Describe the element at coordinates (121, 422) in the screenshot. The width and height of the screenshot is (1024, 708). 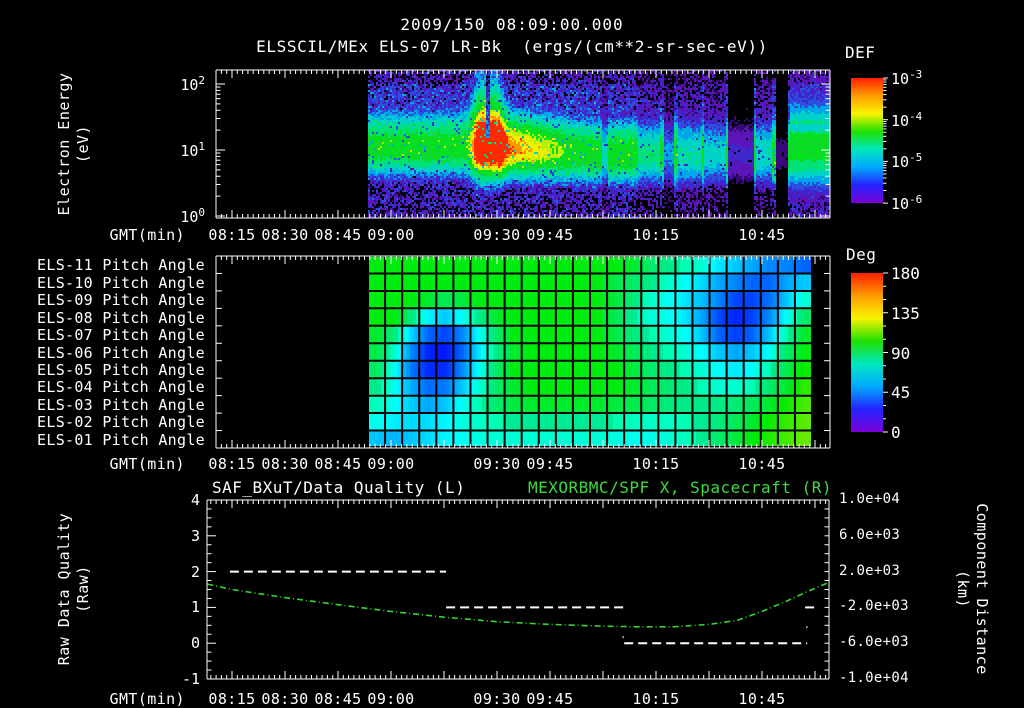
I see `pitch-row-label: ELS-02 Pitch Angle` at that location.